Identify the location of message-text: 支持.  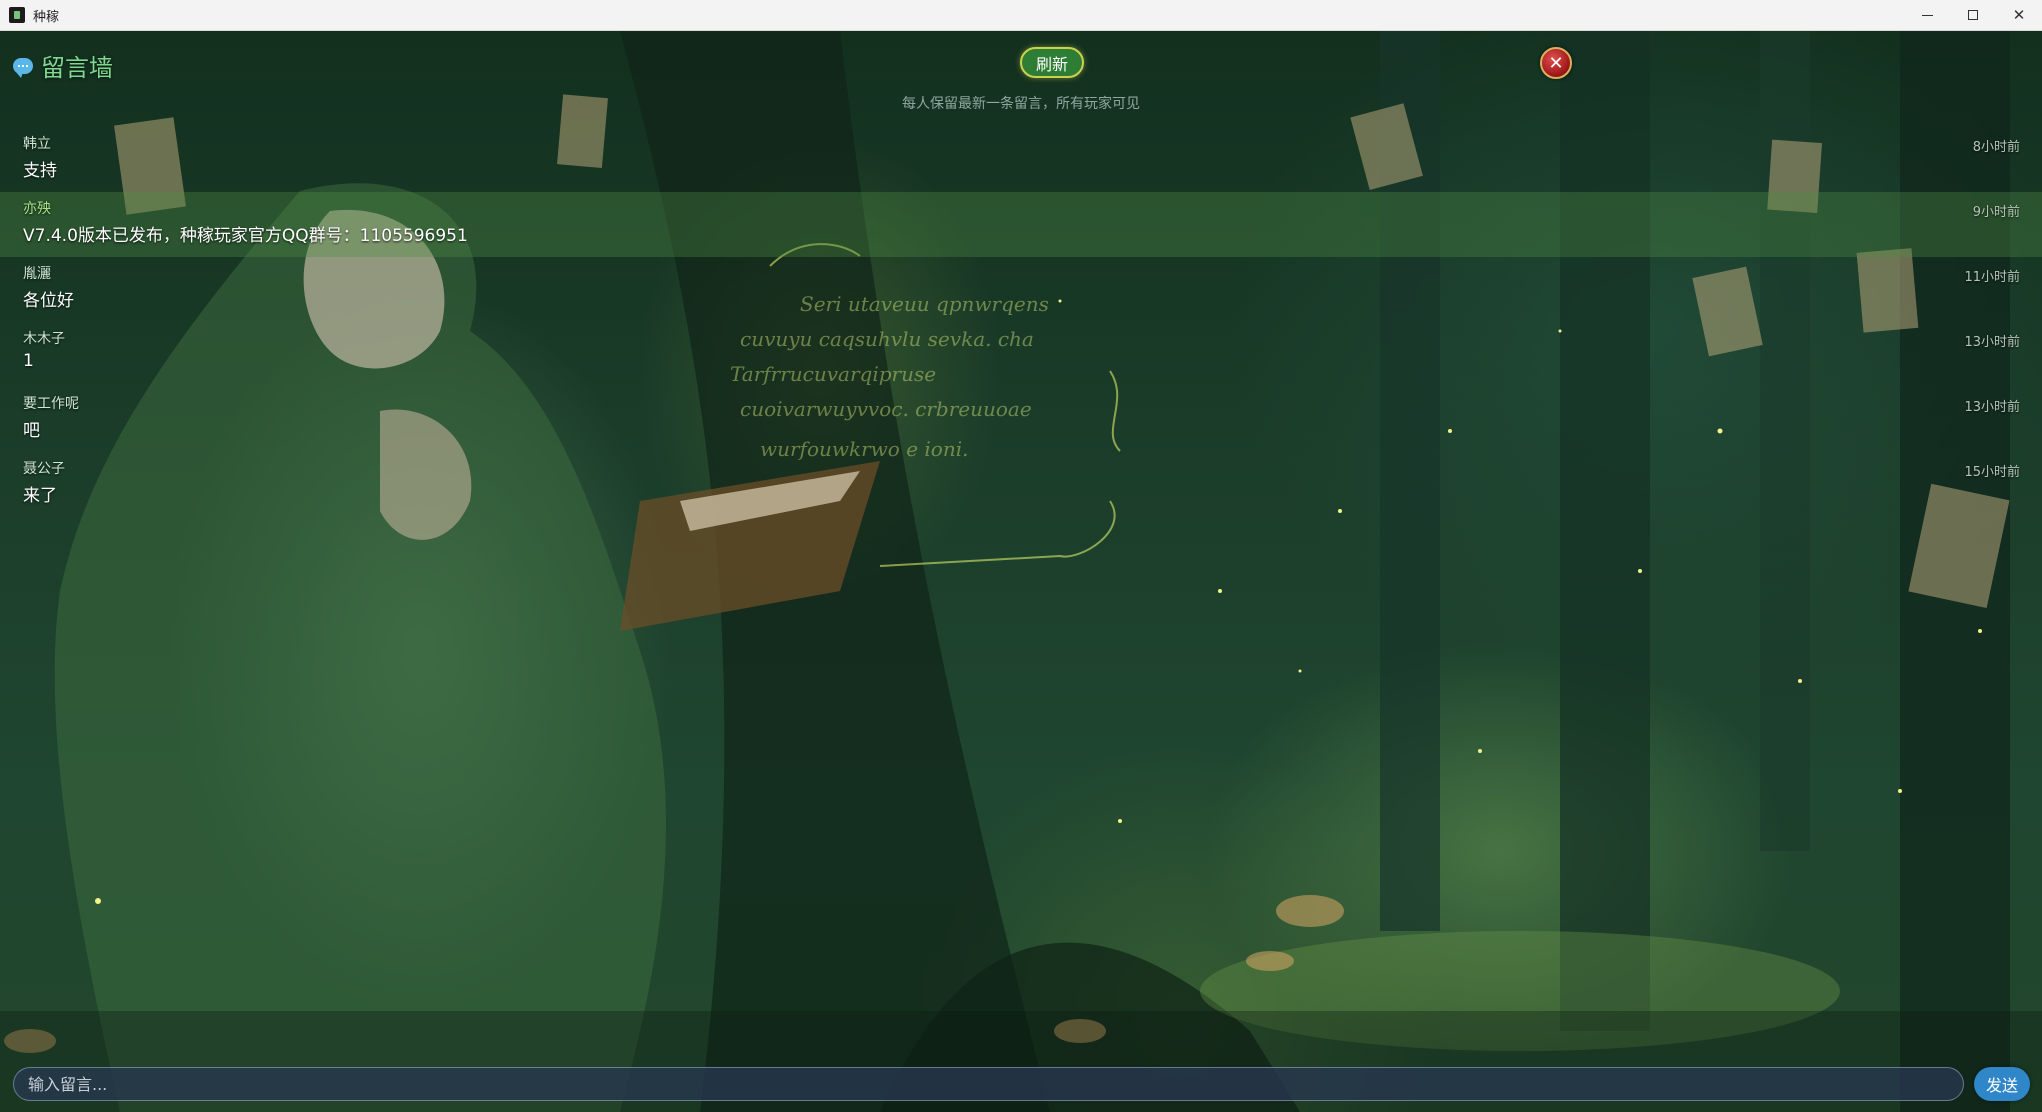
(40, 171).